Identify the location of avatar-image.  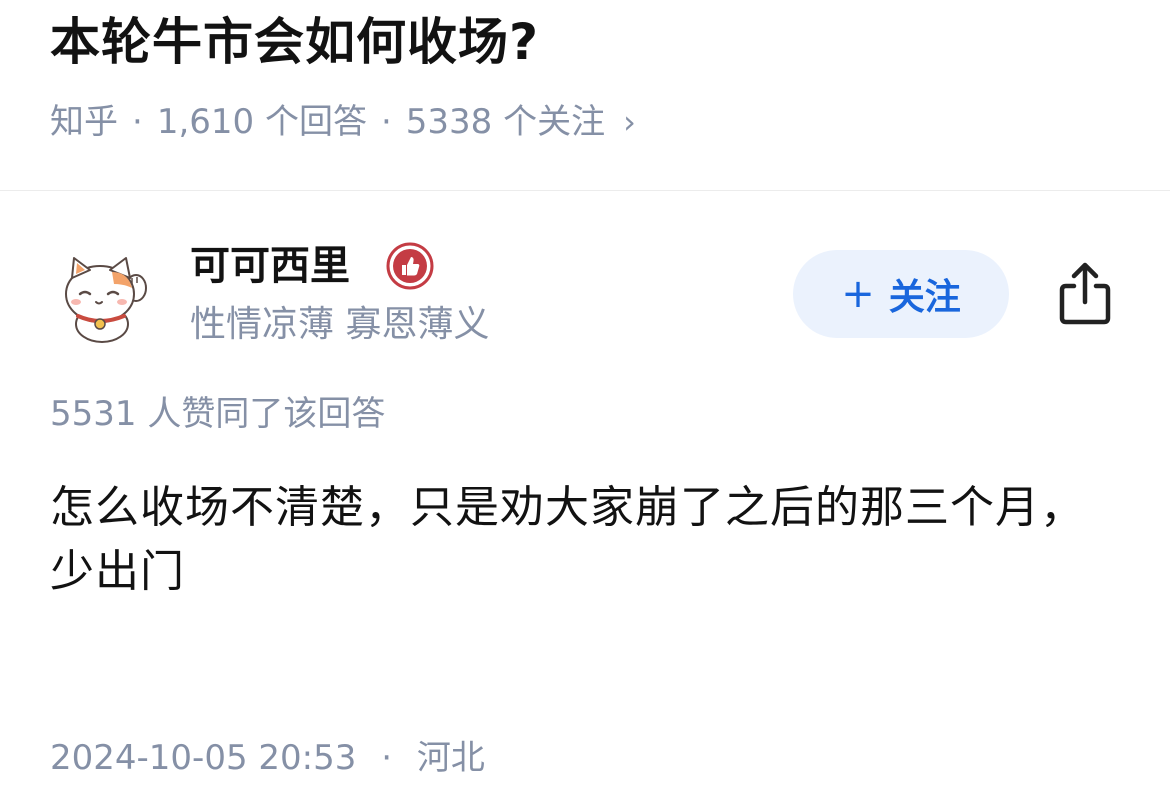
(106, 300).